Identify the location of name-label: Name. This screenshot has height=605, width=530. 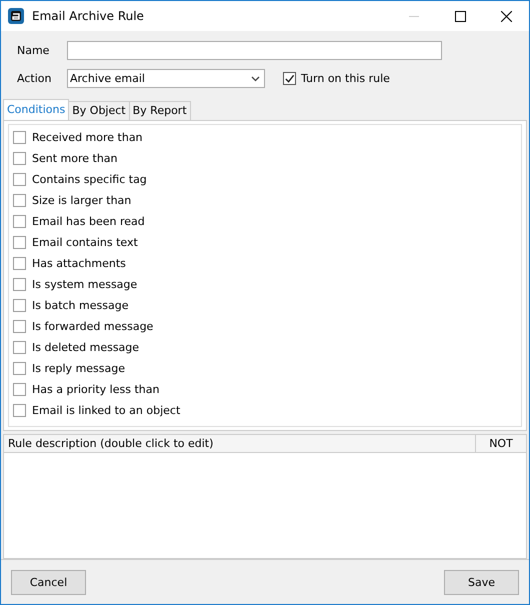
(33, 50).